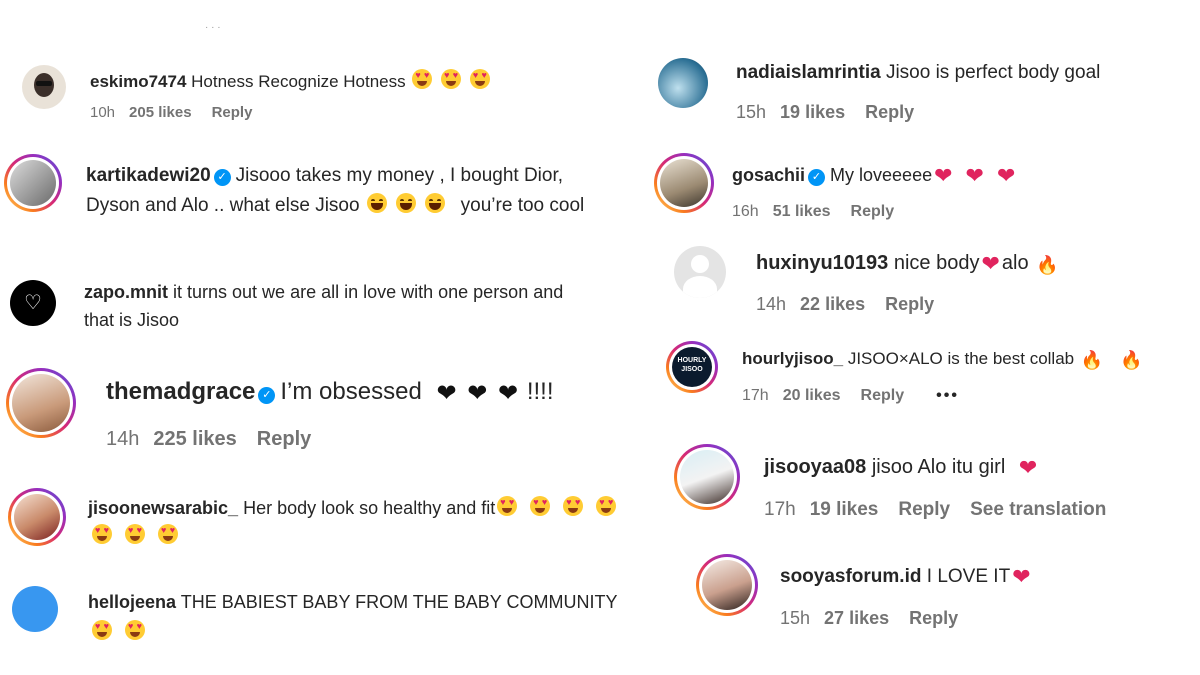  Describe the element at coordinates (180, 391) in the screenshot. I see `username: themadgrace` at that location.